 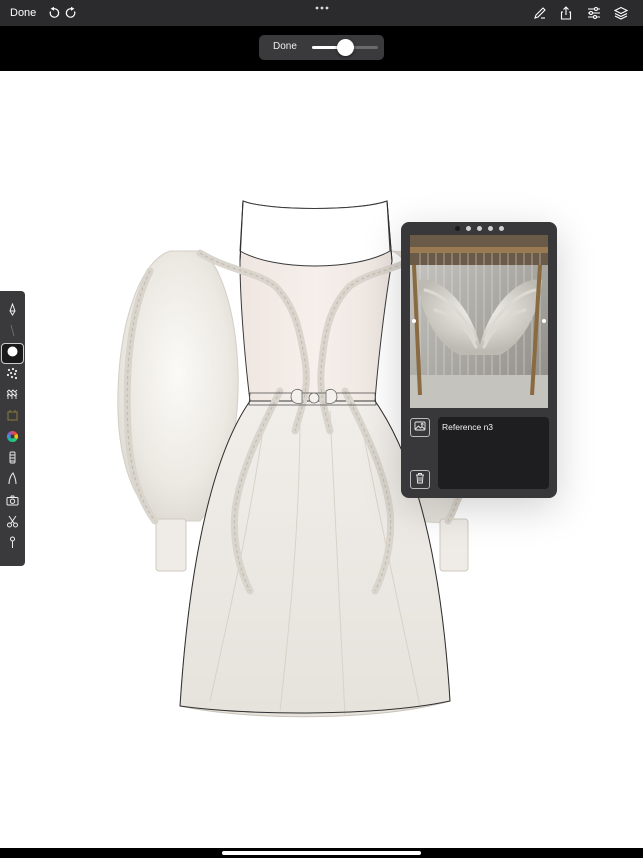 I want to click on pin-tool, so click(x=12, y=544).